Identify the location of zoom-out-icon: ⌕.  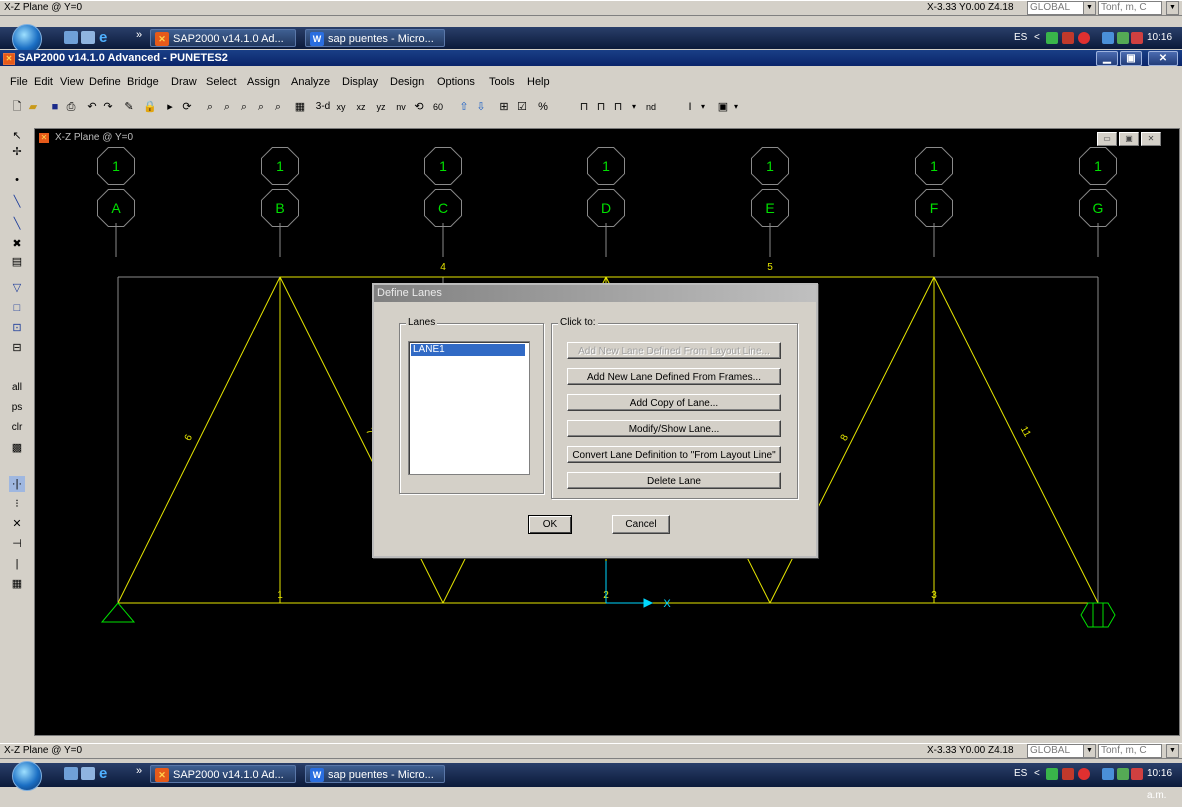
(261, 107).